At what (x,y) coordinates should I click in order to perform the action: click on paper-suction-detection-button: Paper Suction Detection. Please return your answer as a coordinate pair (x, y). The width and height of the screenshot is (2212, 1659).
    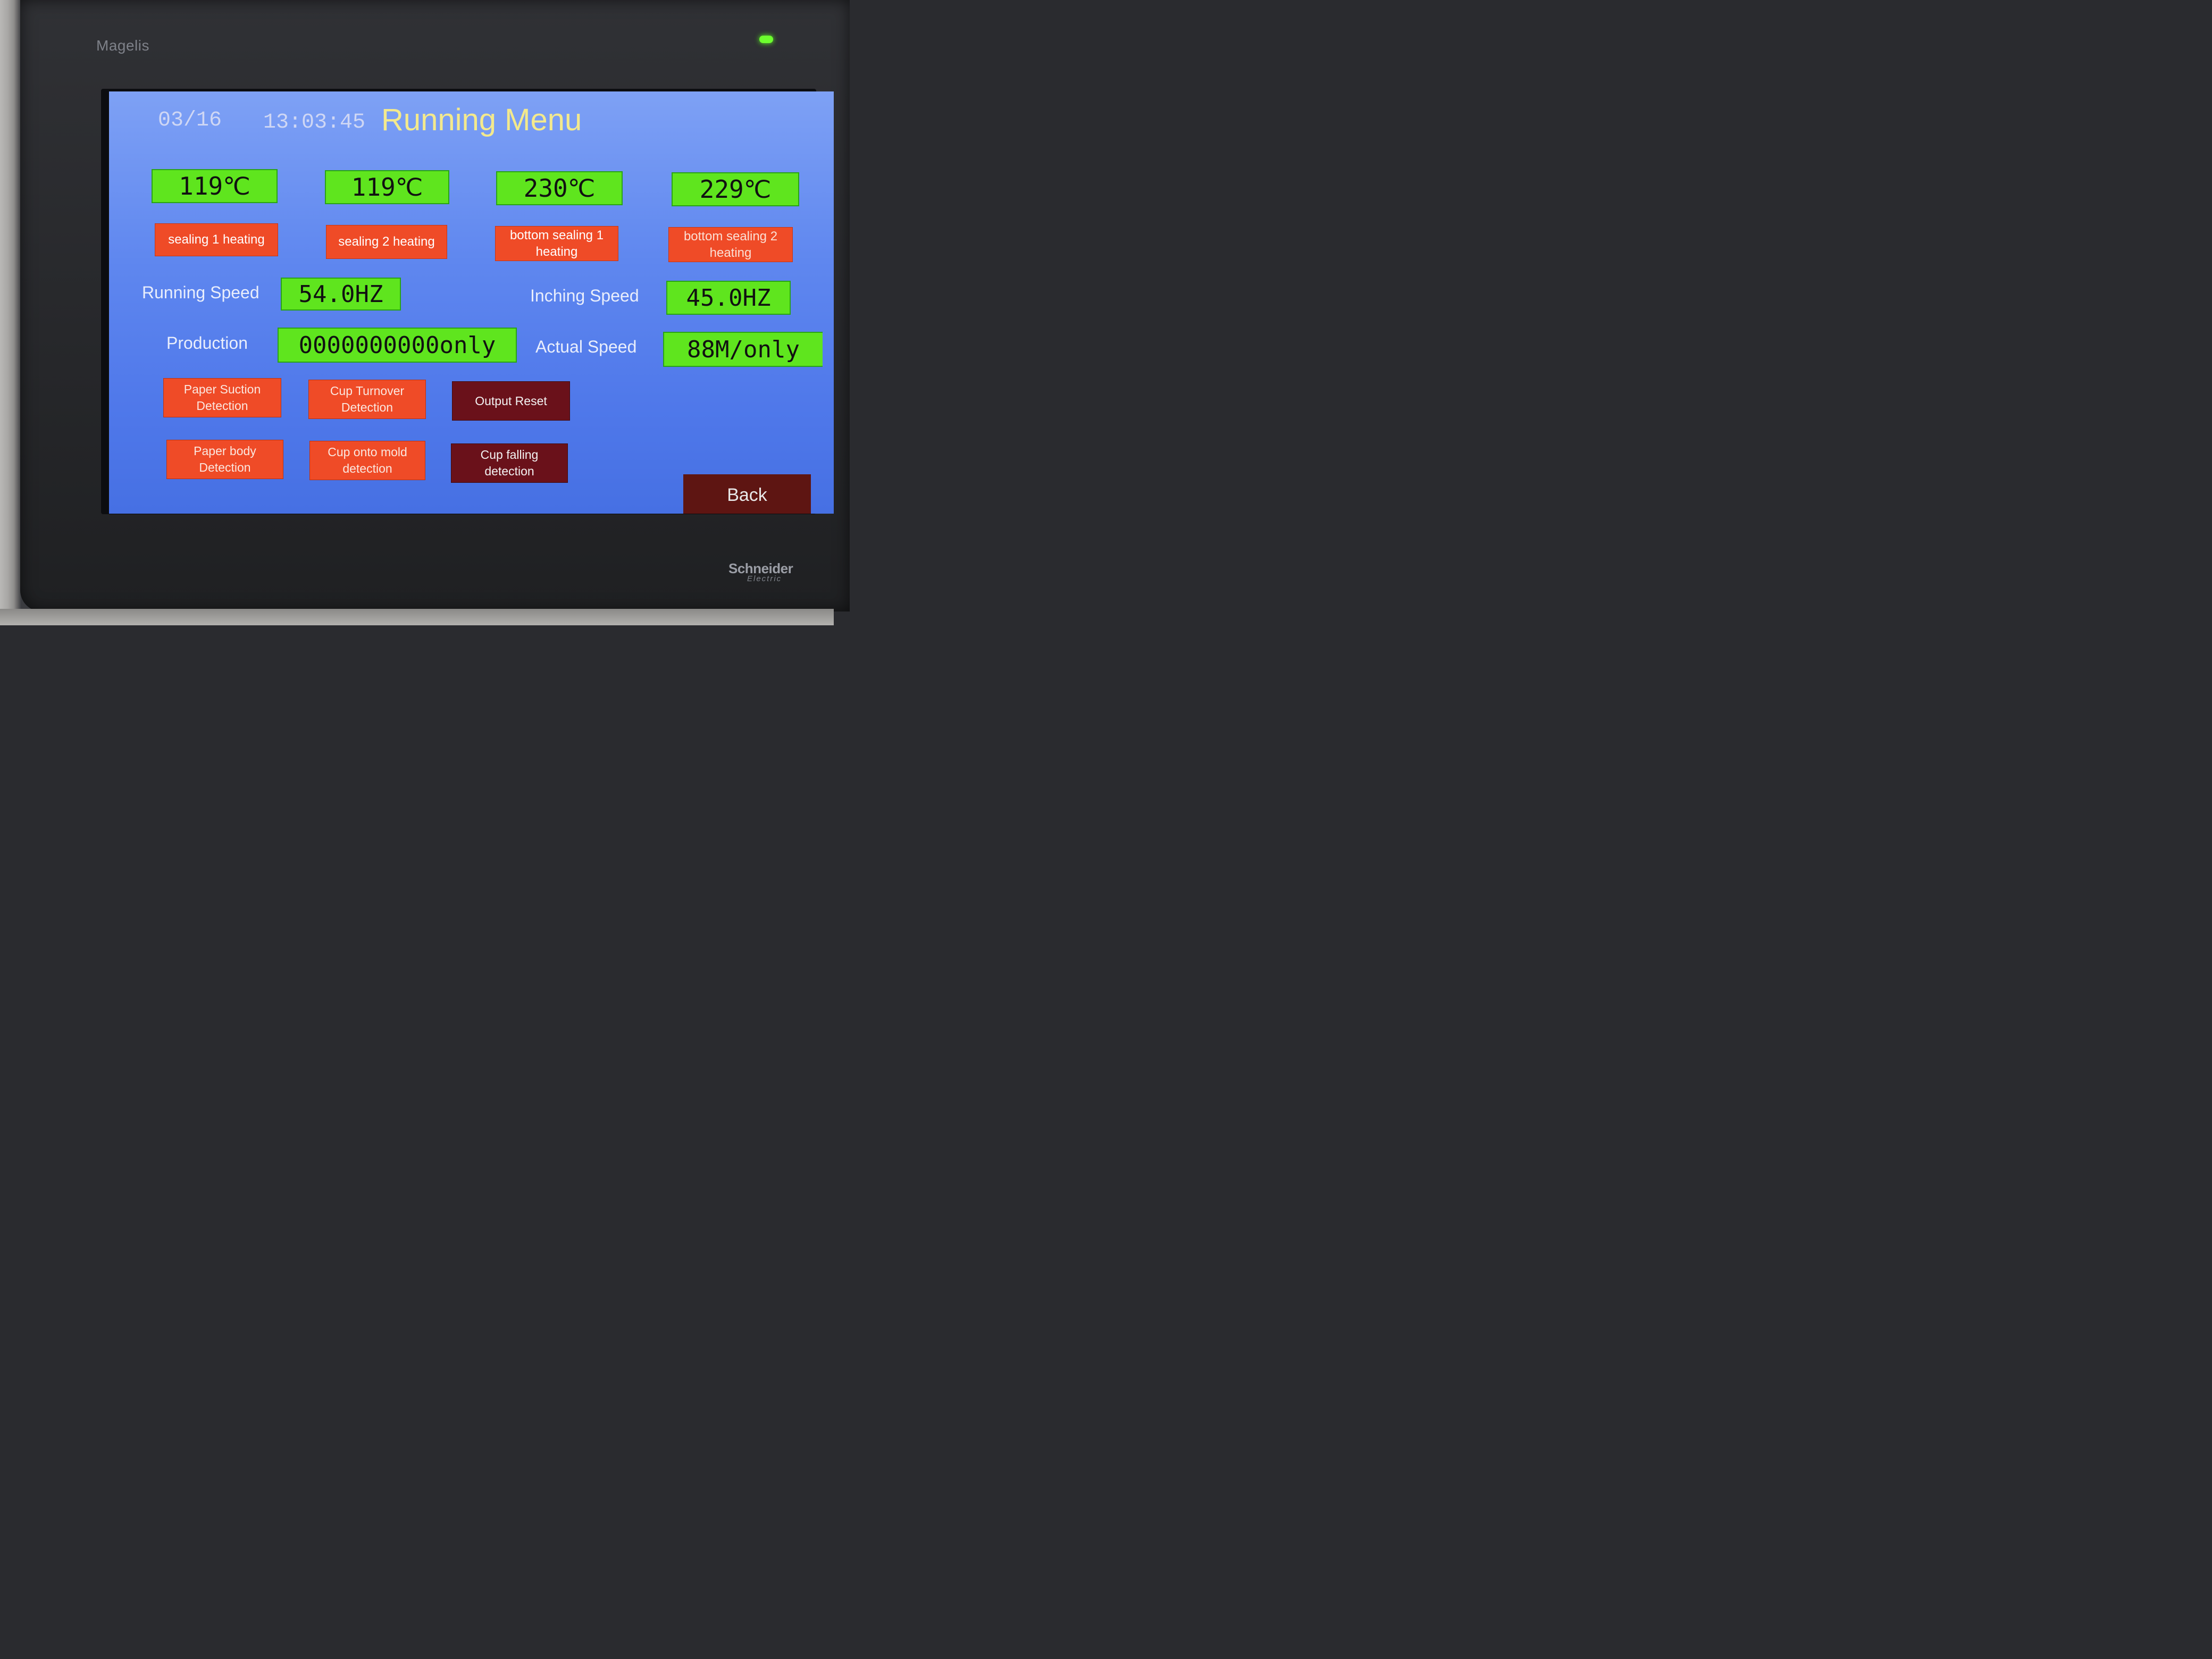
    Looking at the image, I should click on (222, 397).